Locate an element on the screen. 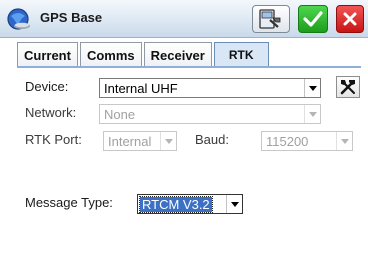 This screenshot has height=278, width=368. tab-receiver: Receiver is located at coordinates (177, 54).